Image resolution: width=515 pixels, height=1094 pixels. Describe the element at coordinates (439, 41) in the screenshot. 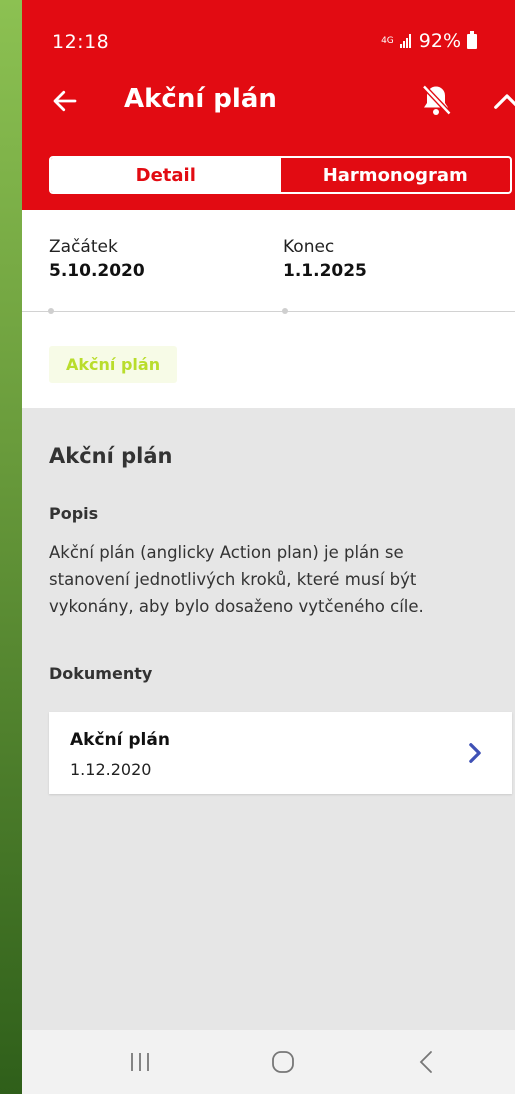

I see `battery-percent: 92%` at that location.